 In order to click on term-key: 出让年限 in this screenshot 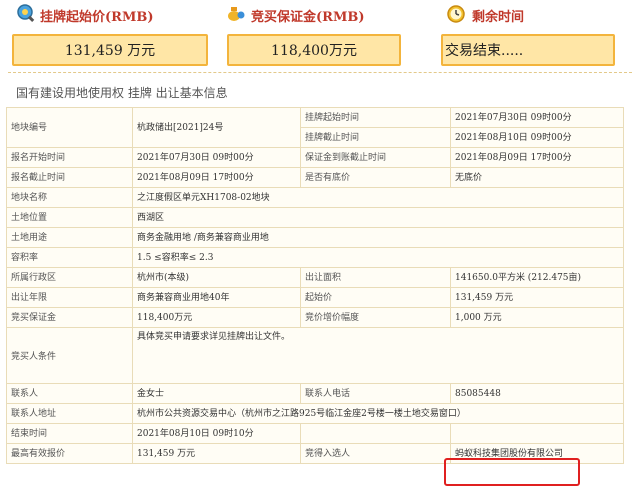, I will do `click(69, 297)`.